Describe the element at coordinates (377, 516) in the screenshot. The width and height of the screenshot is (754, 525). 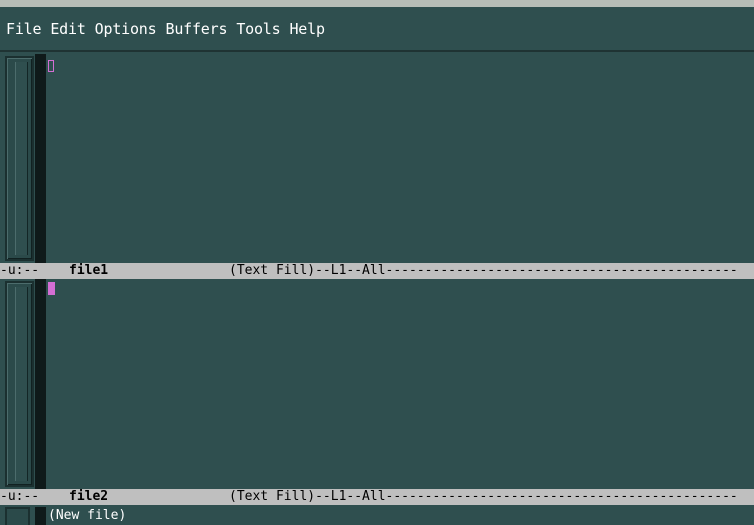
I see `minibuffer: (New file)` at that location.